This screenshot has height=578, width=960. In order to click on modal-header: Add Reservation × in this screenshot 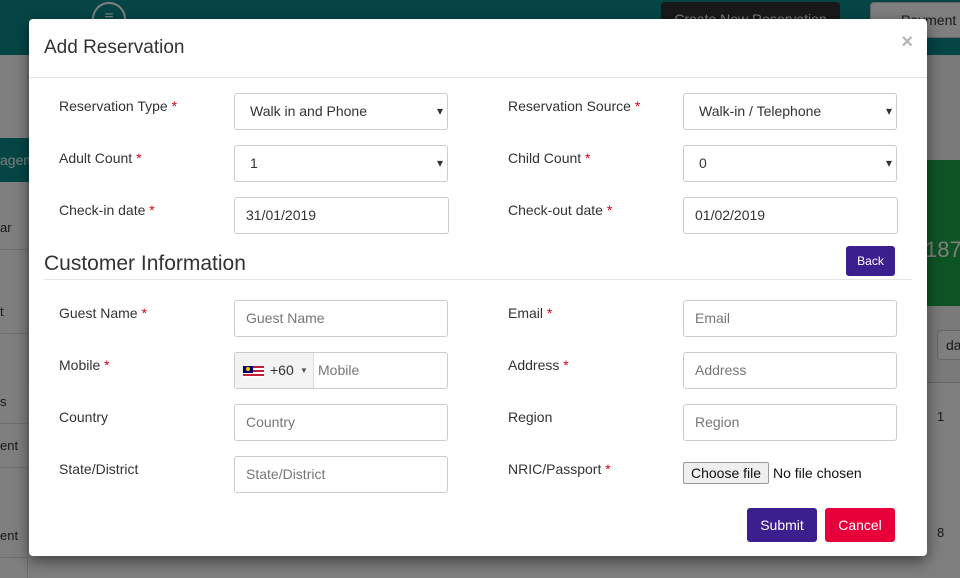, I will do `click(478, 48)`.